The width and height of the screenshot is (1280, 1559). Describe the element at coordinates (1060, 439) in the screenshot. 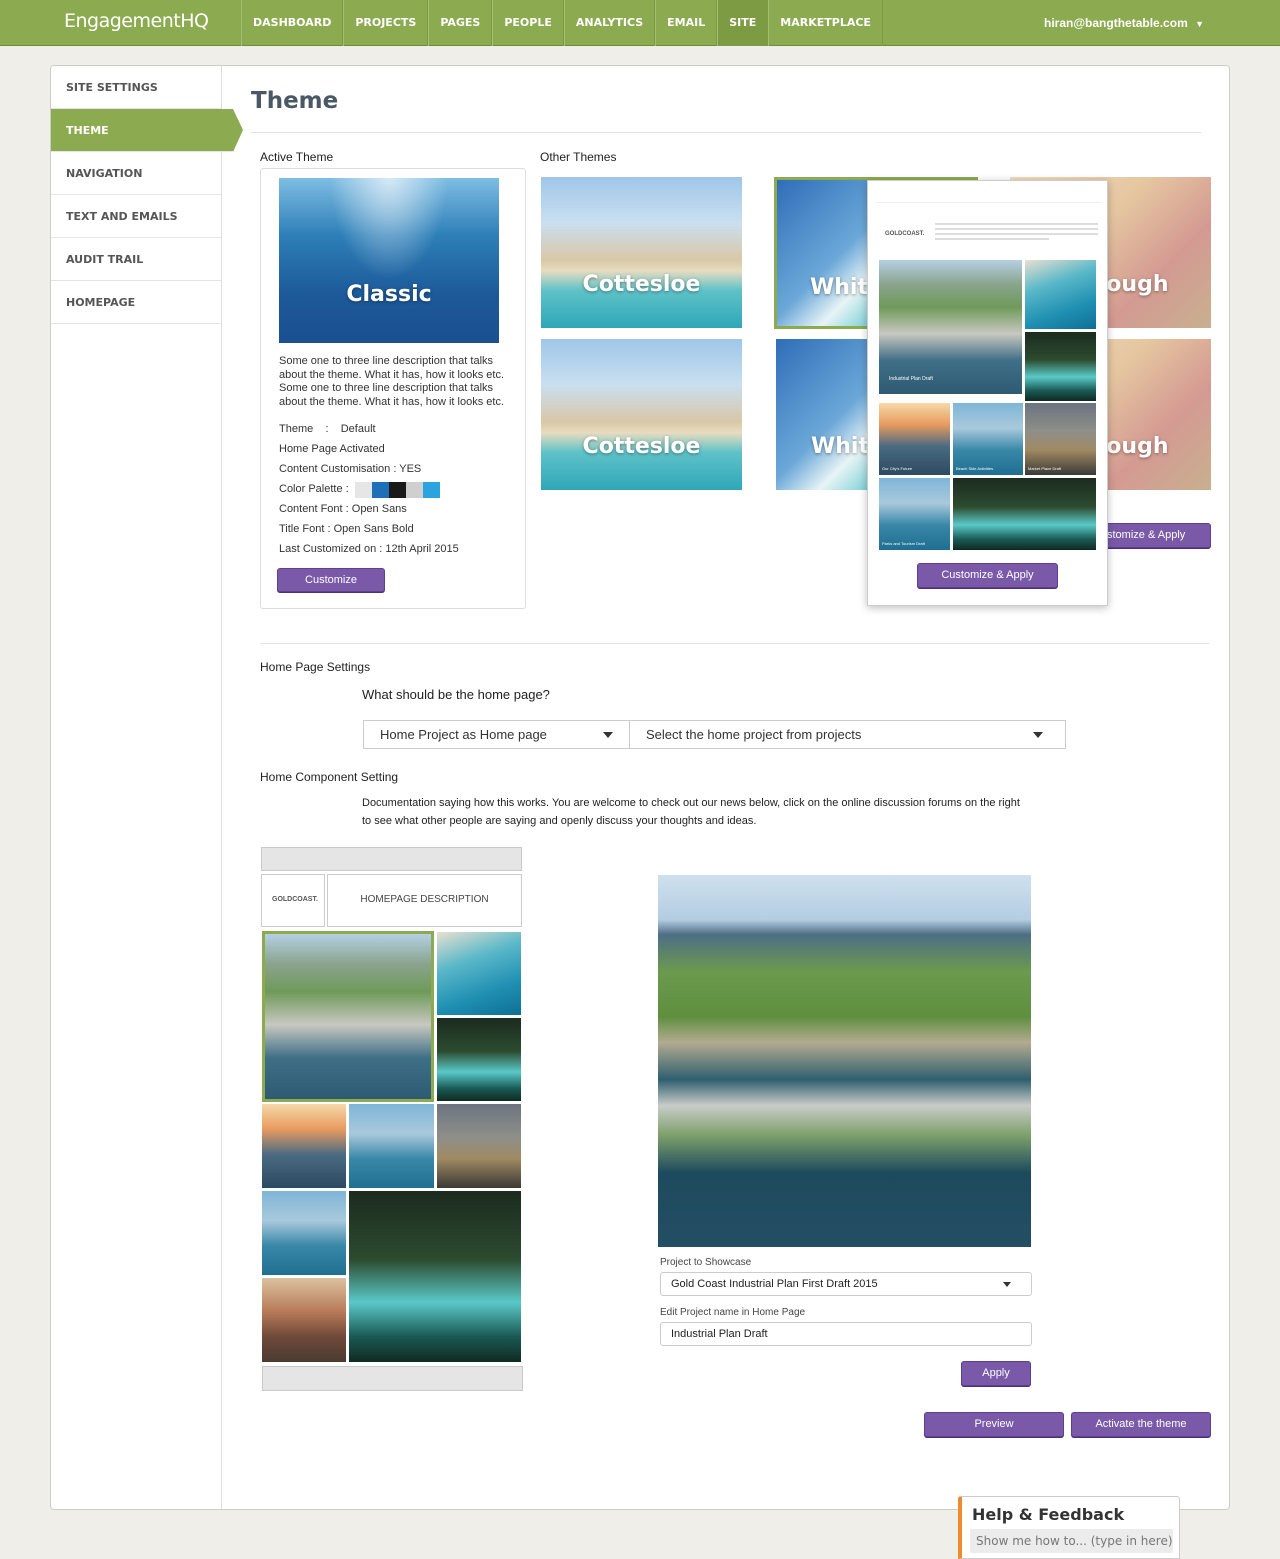

I see `preview-tile-market: Market Place Draft` at that location.